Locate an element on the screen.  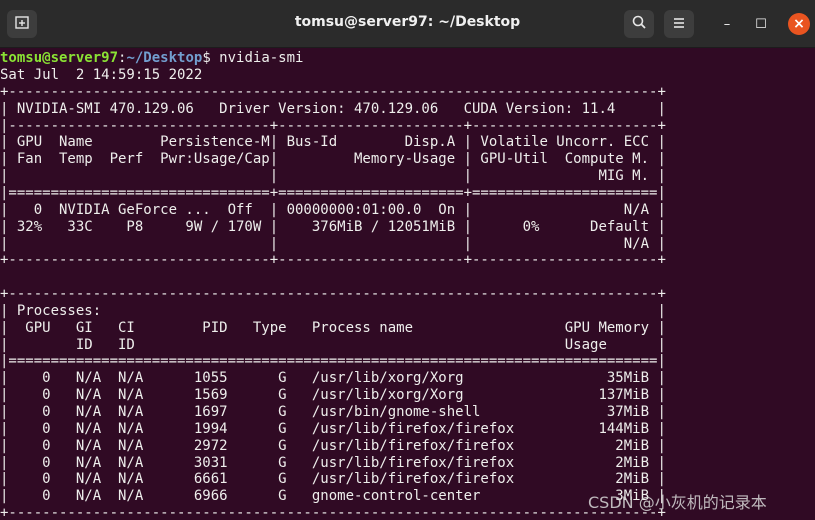
search-icon is located at coordinates (639, 24).